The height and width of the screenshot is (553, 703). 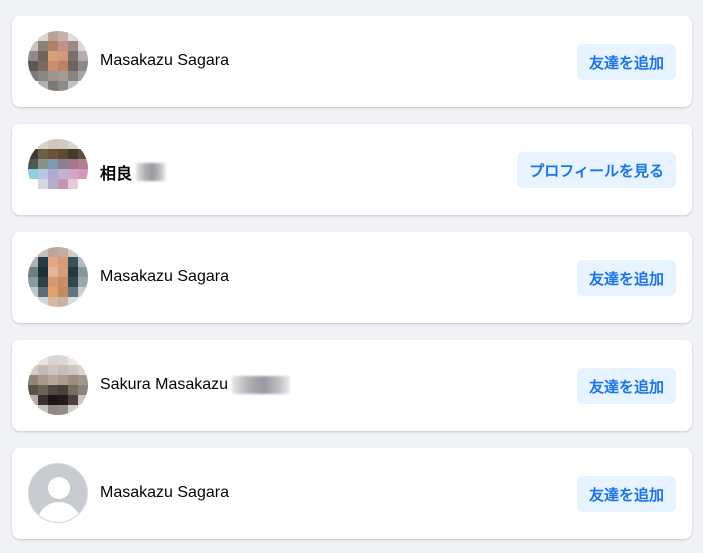 What do you see at coordinates (596, 170) in the screenshot?
I see `view-profile-button: プロフィールを見る` at bounding box center [596, 170].